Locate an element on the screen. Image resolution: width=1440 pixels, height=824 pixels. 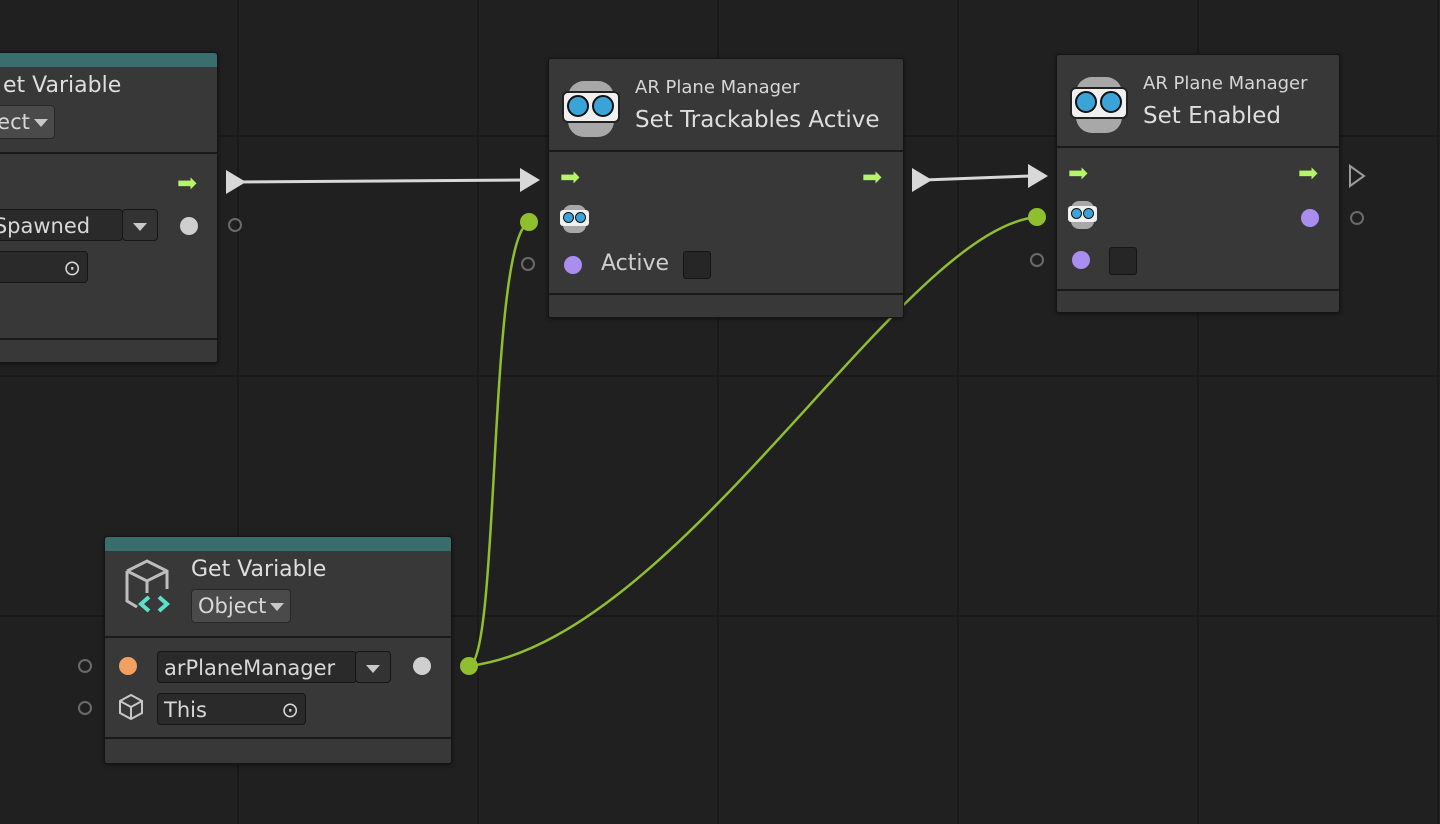
flow-output-port-unconnected is located at coordinates (1357, 176).